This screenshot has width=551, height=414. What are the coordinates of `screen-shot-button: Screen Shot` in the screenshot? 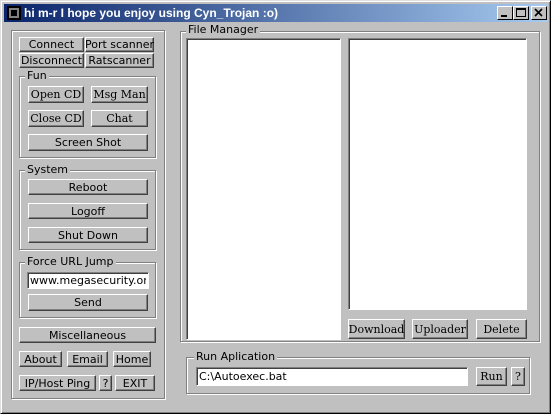 It's located at (88, 142).